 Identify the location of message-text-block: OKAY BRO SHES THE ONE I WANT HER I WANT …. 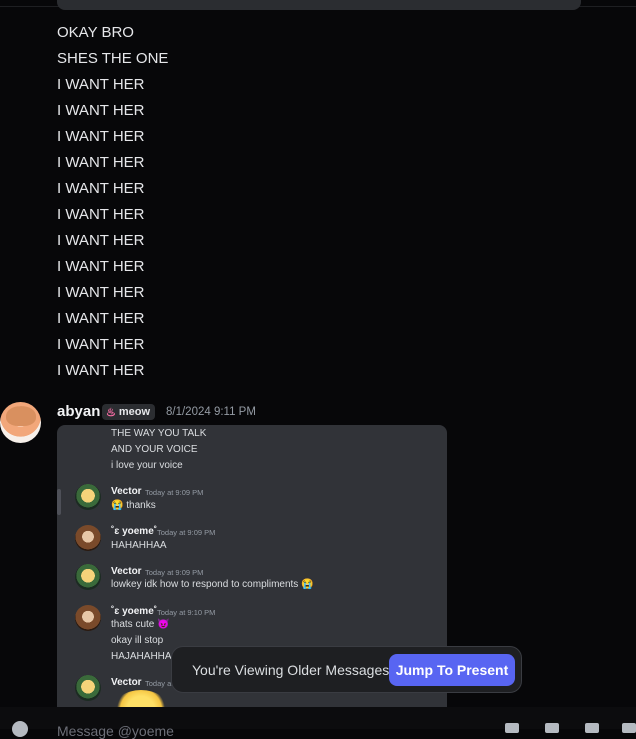
(112, 202).